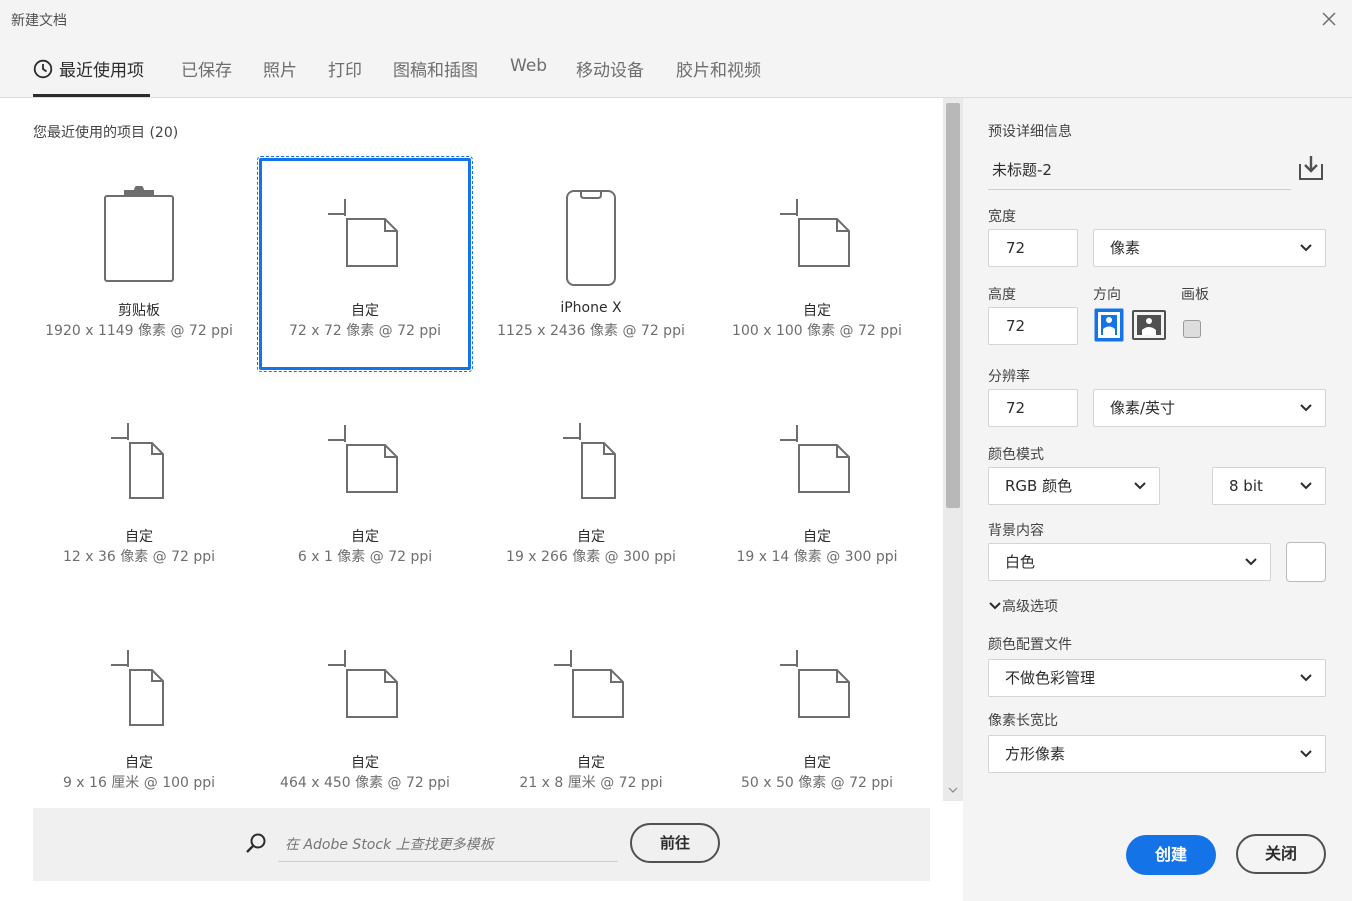  Describe the element at coordinates (676, 19) in the screenshot. I see `window-title-bar: 新建文档` at that location.